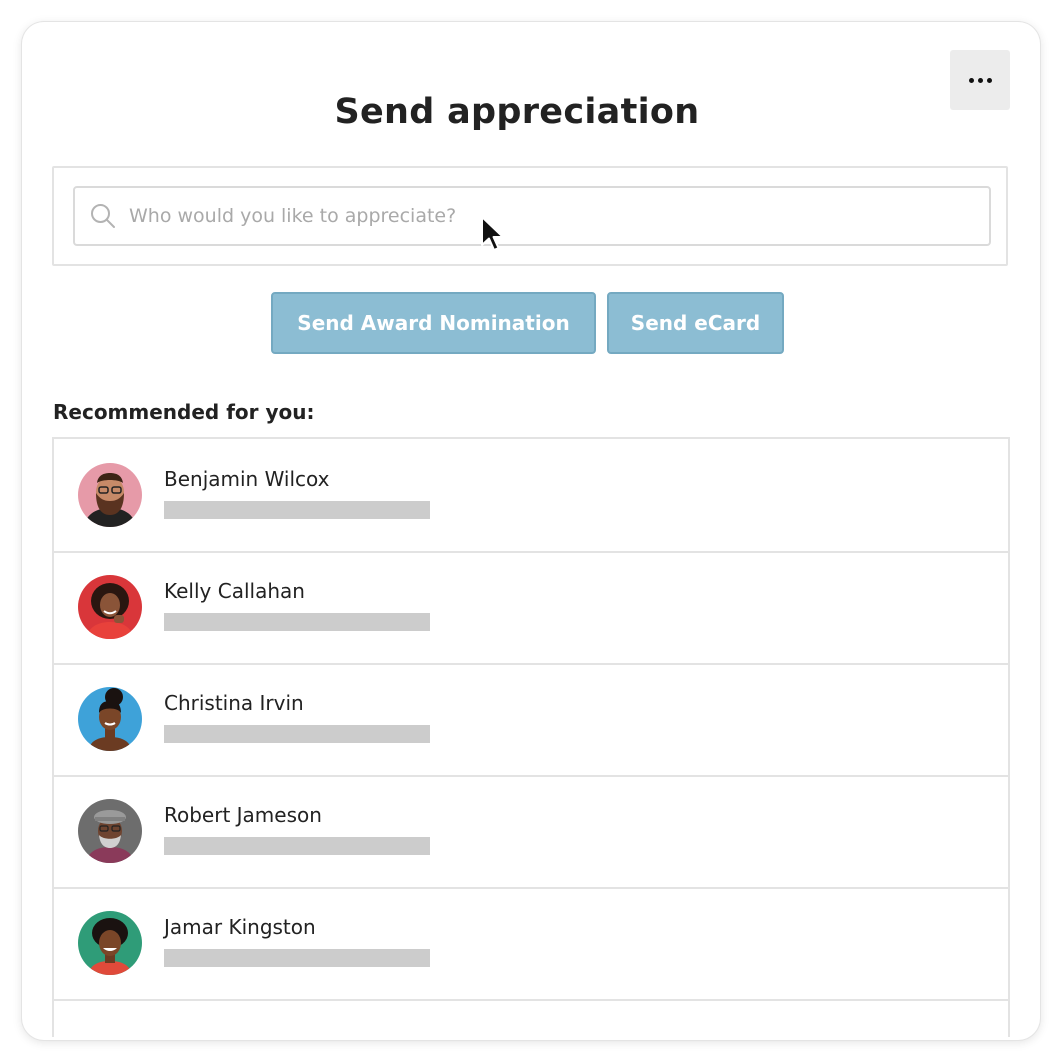 This screenshot has width=1064, height=1064. What do you see at coordinates (234, 703) in the screenshot?
I see `person-name: Christina Irvin` at bounding box center [234, 703].